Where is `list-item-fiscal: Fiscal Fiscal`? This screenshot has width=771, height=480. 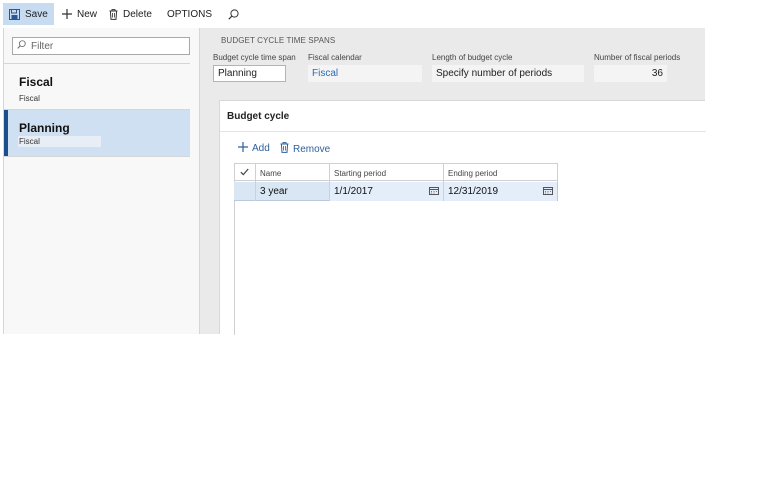 list-item-fiscal: Fiscal Fiscal is located at coordinates (97, 89).